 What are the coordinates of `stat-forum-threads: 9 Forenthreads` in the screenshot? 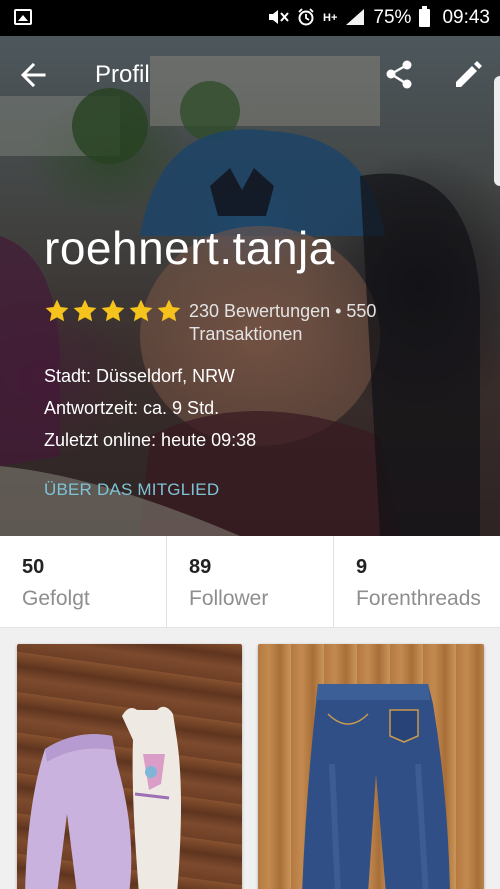 It's located at (416, 581).